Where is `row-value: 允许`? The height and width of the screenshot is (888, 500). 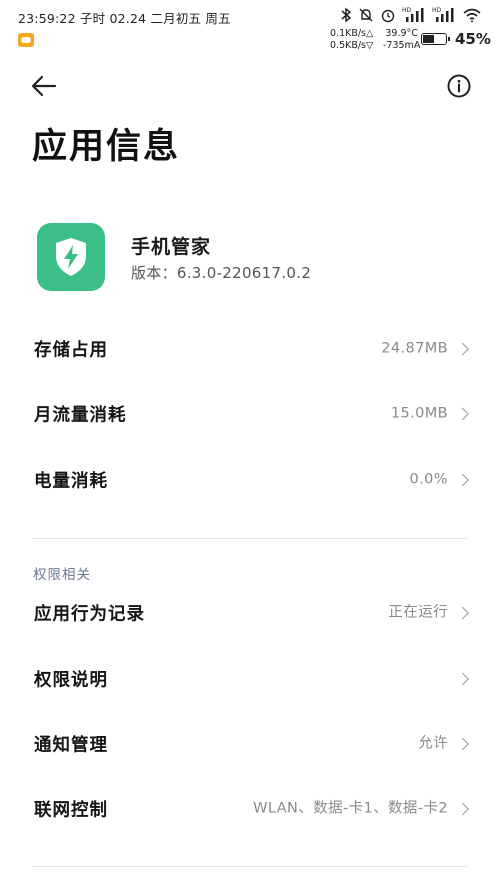 row-value: 允许 is located at coordinates (433, 743).